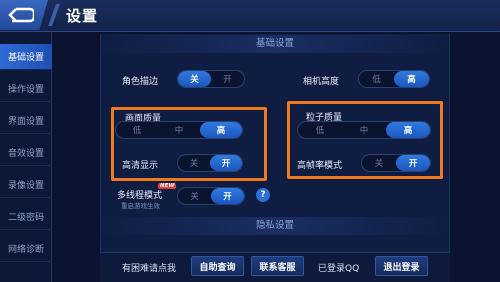 This screenshot has height=282, width=500. What do you see at coordinates (26, 217) in the screenshot?
I see `sidebar-item-secondary-password: 二级密码` at bounding box center [26, 217].